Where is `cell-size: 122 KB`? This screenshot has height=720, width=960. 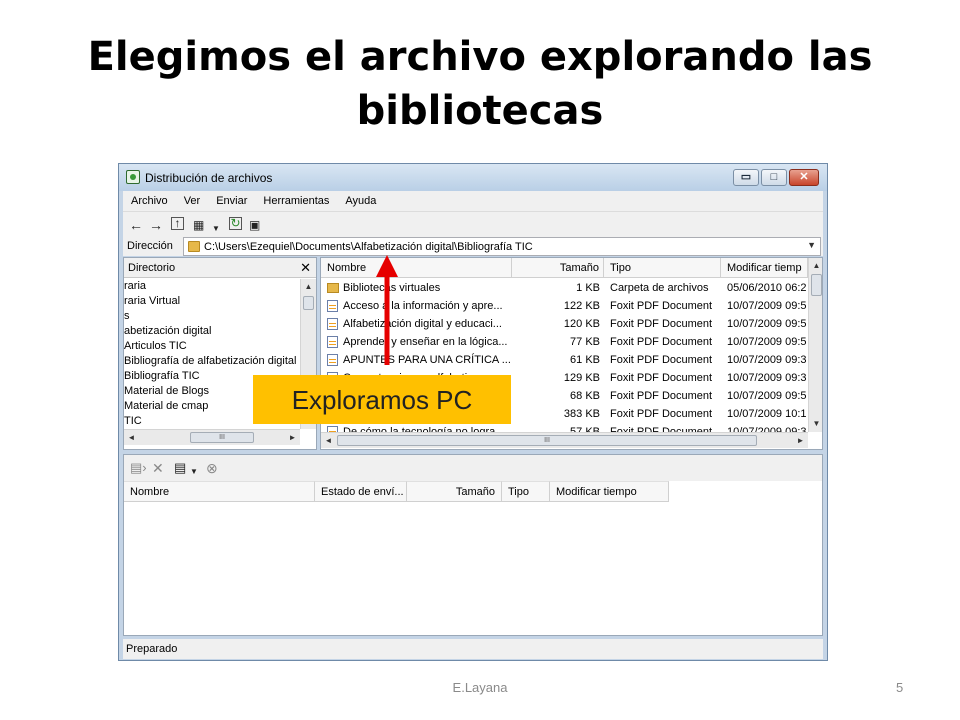 cell-size: 122 KB is located at coordinates (581, 306).